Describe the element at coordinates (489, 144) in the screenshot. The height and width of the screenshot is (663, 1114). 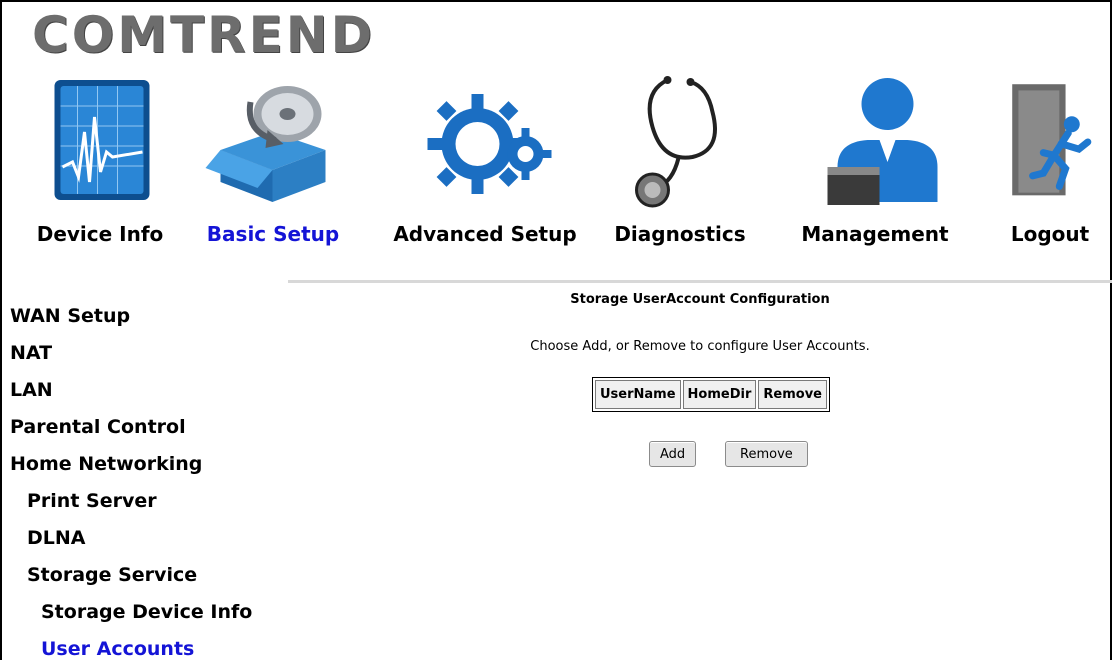
I see `advanced-setup-gears-icon` at that location.